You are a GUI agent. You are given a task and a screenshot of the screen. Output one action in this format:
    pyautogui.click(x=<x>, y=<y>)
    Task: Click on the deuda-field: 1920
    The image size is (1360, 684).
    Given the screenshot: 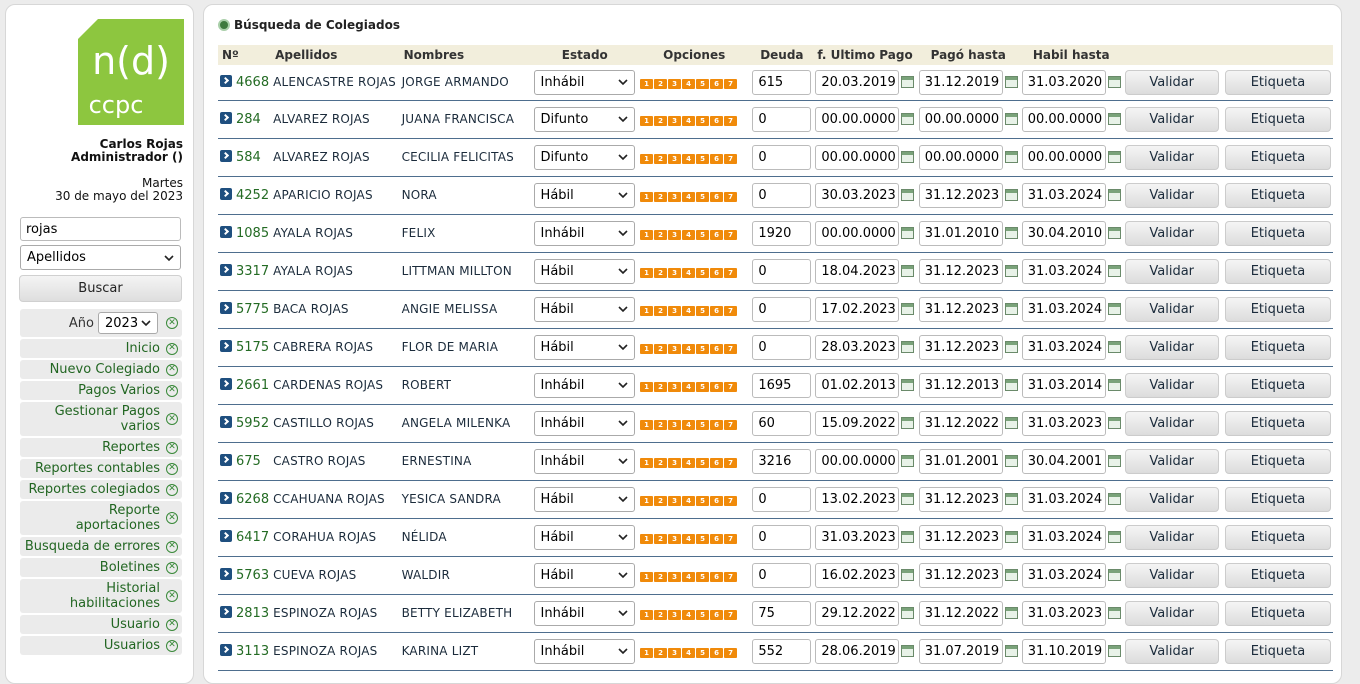 What is the action you would take?
    pyautogui.click(x=782, y=233)
    